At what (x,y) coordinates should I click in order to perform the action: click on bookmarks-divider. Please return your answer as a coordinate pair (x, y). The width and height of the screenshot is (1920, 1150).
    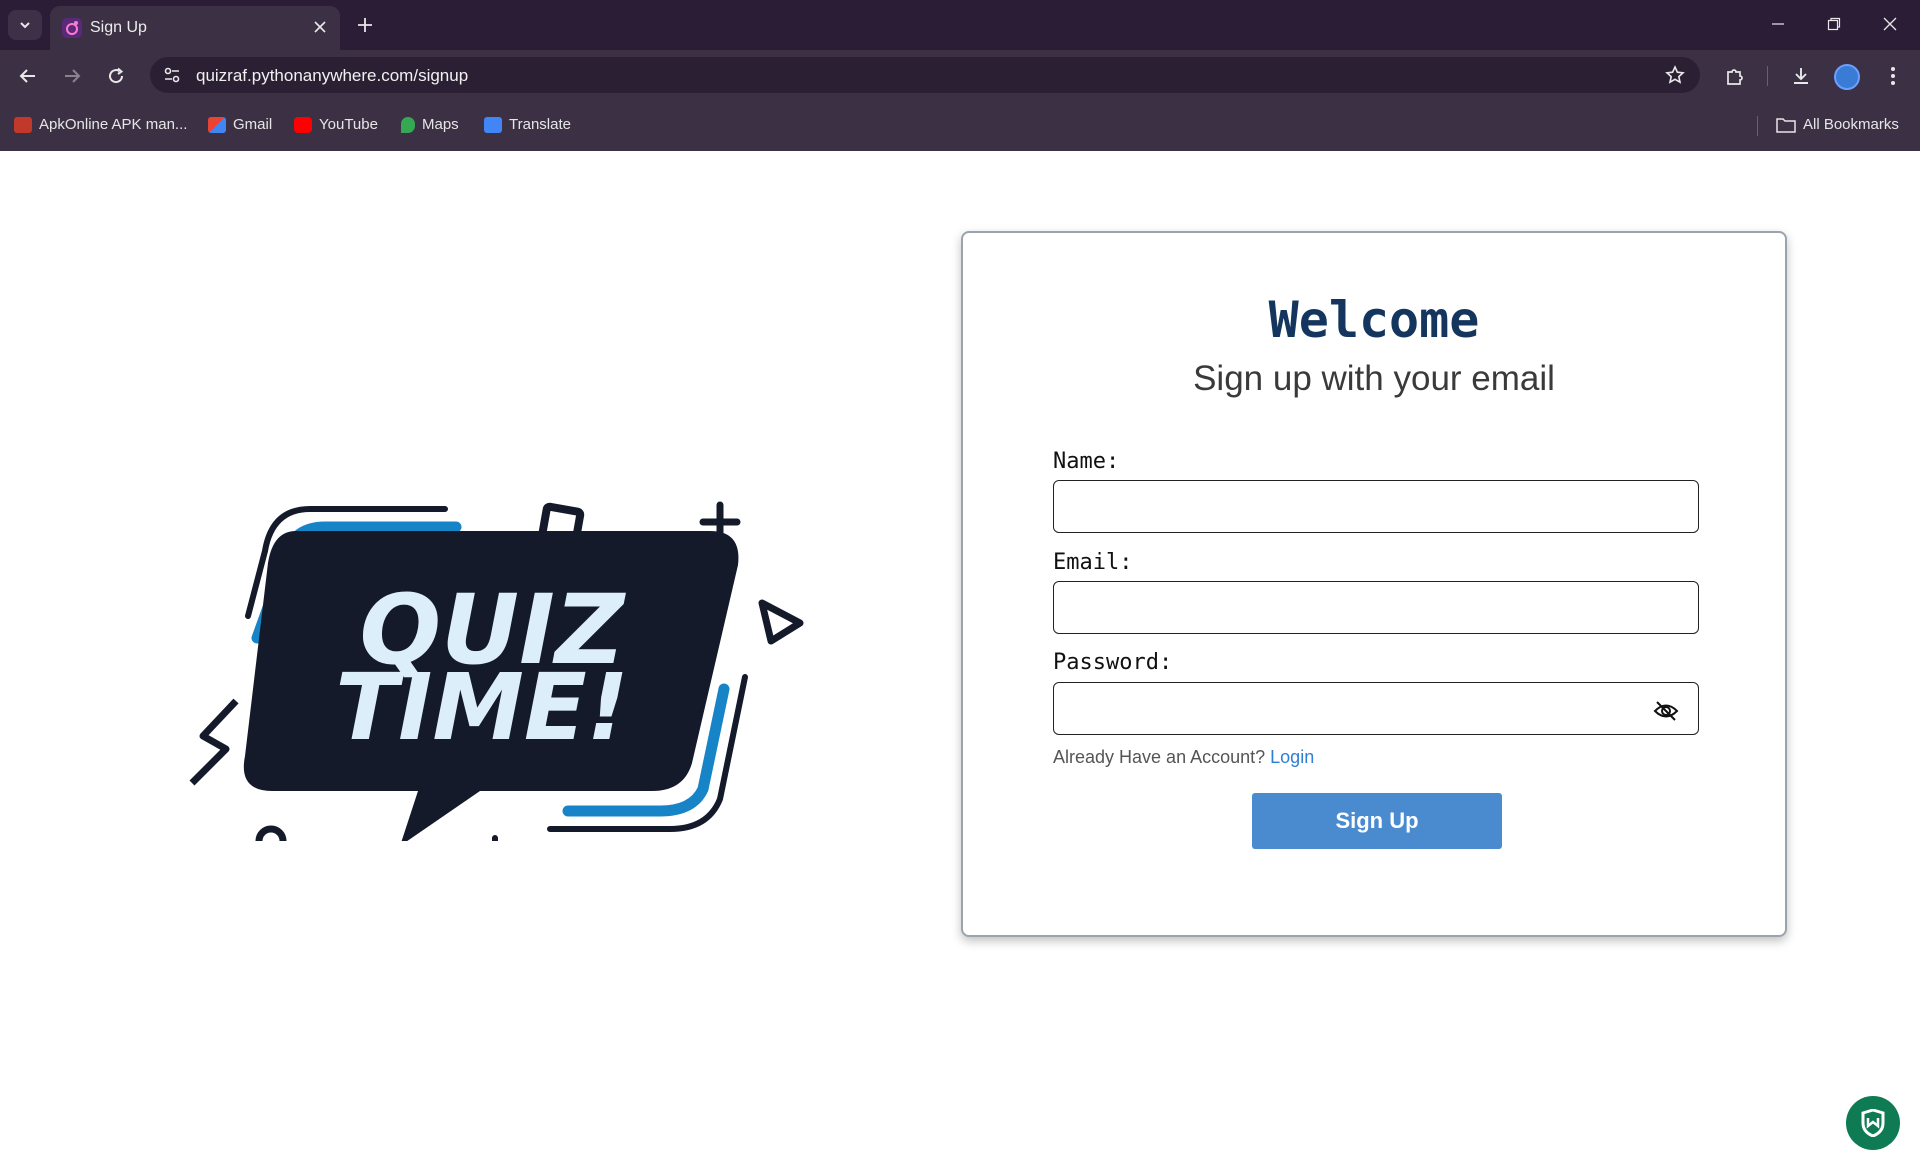
    Looking at the image, I should click on (1757, 126).